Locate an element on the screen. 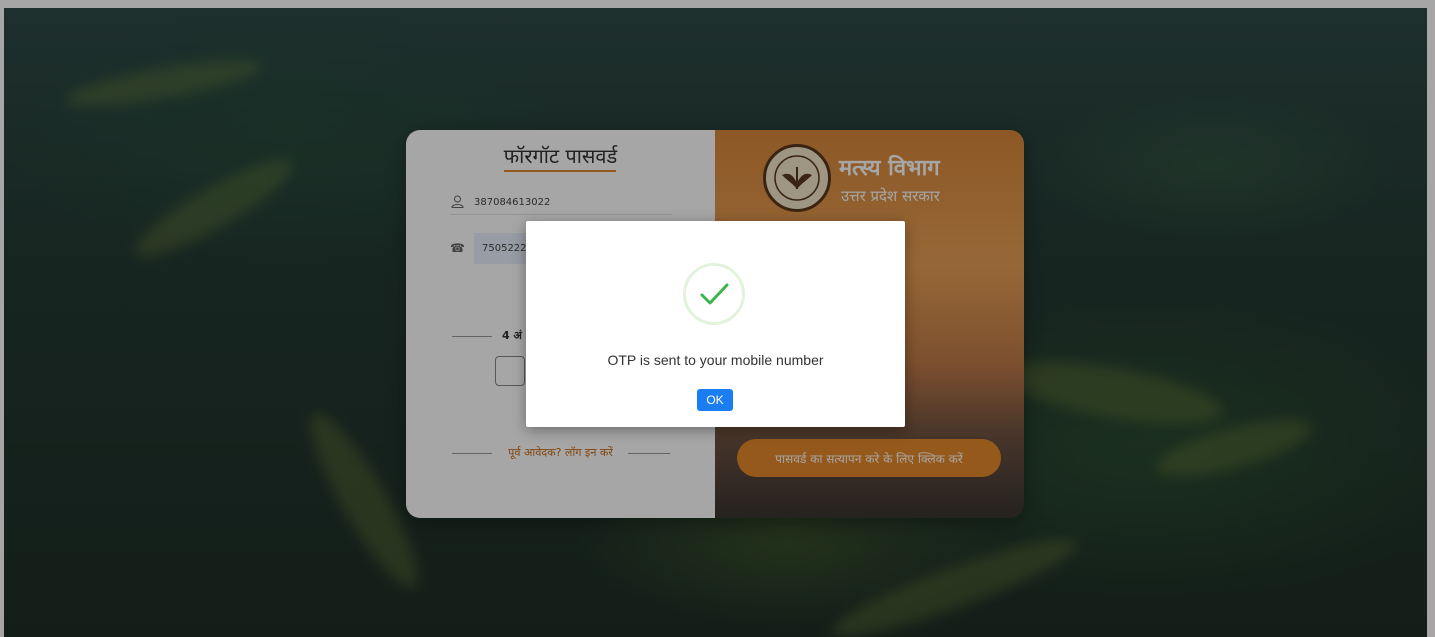  dialog-message: OTP is sent to your mobile number is located at coordinates (715, 360).